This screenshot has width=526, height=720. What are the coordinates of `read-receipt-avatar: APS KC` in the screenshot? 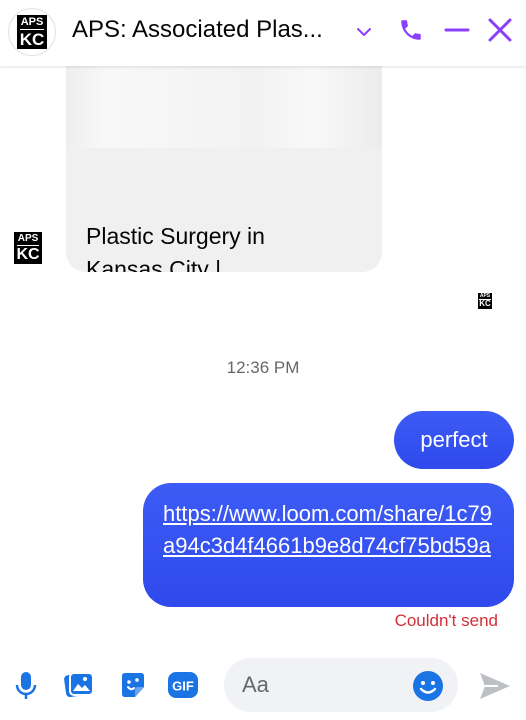 It's located at (485, 301).